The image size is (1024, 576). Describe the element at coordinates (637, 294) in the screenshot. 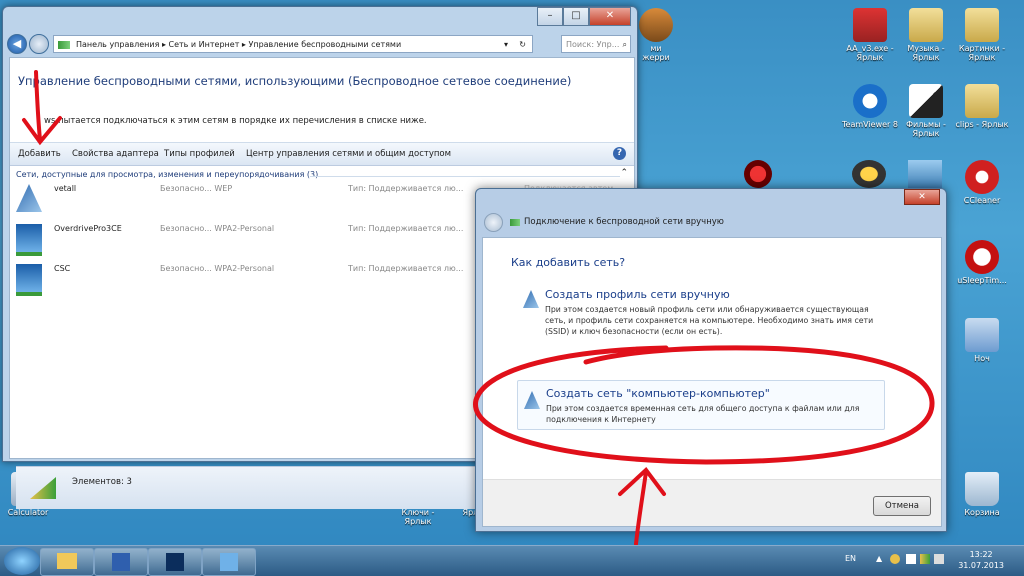

I see `option-title: Создать профиль сети вручную` at that location.